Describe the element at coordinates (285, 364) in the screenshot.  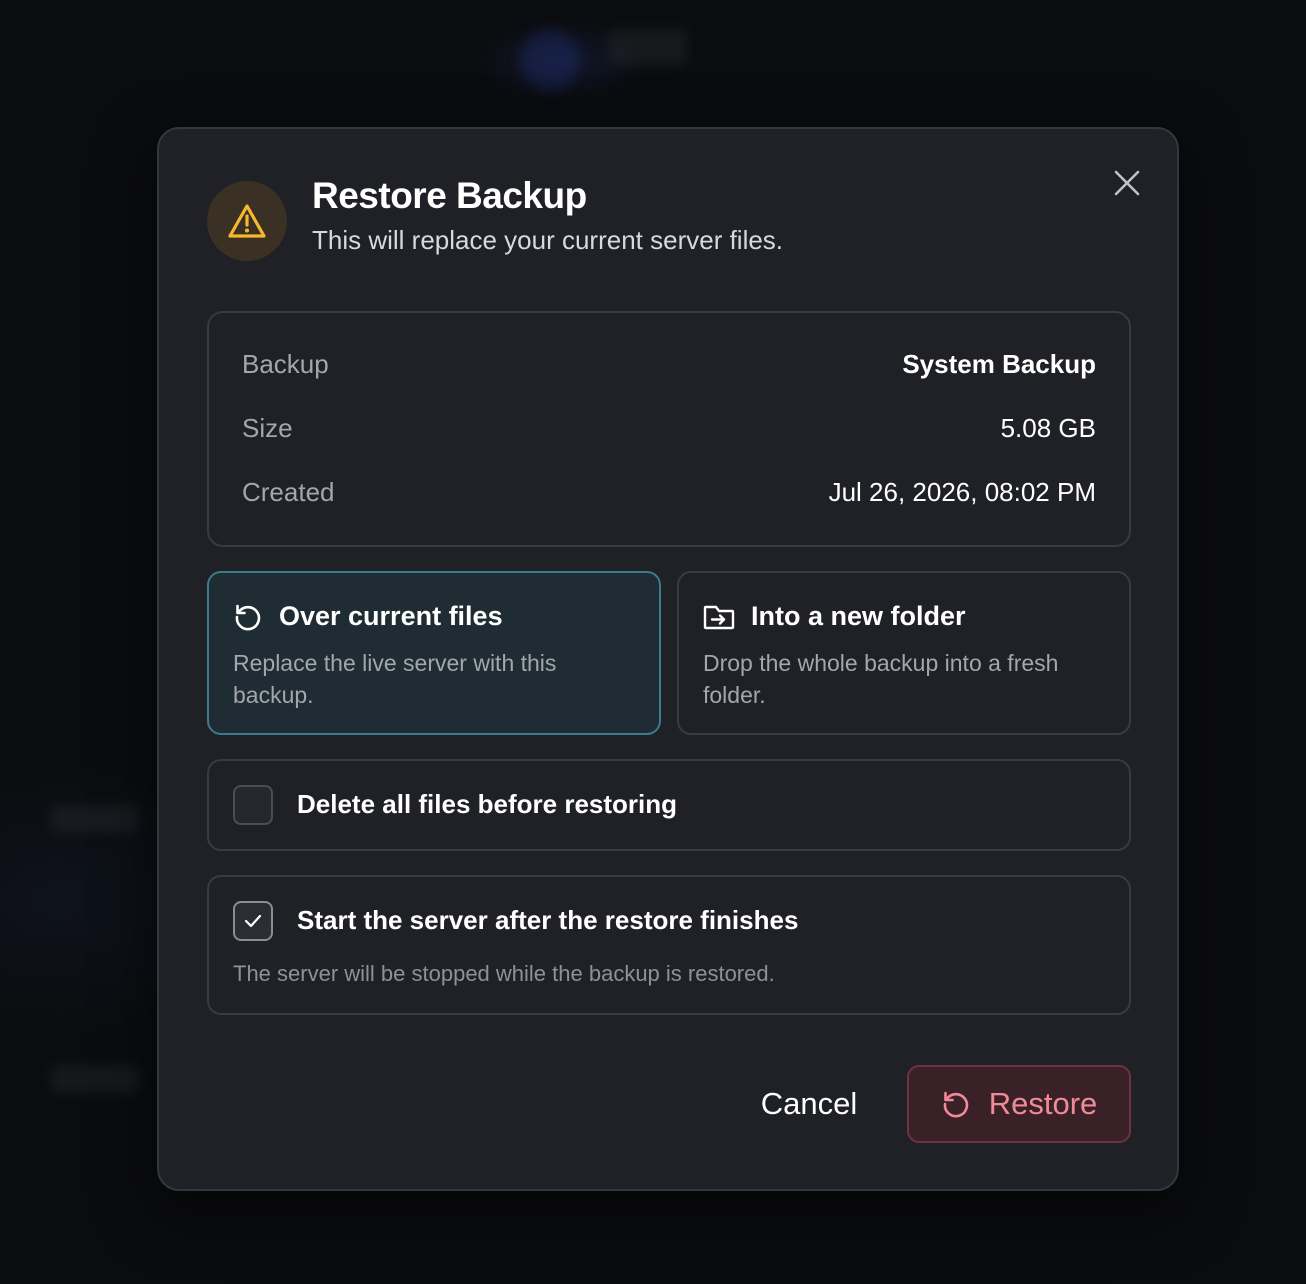
I see `detail-label: Backup` at that location.